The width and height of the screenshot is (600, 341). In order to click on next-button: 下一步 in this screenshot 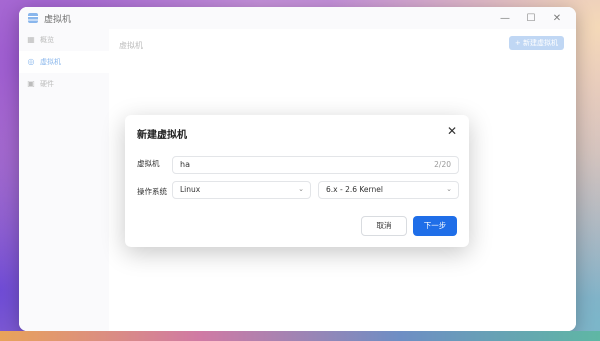, I will do `click(435, 226)`.